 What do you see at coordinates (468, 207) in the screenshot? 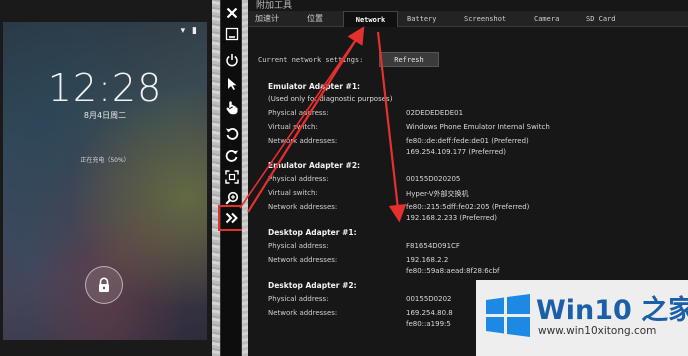
I see `network-address-value: fe80::215:5dff:fe02:205 (Preferred)` at bounding box center [468, 207].